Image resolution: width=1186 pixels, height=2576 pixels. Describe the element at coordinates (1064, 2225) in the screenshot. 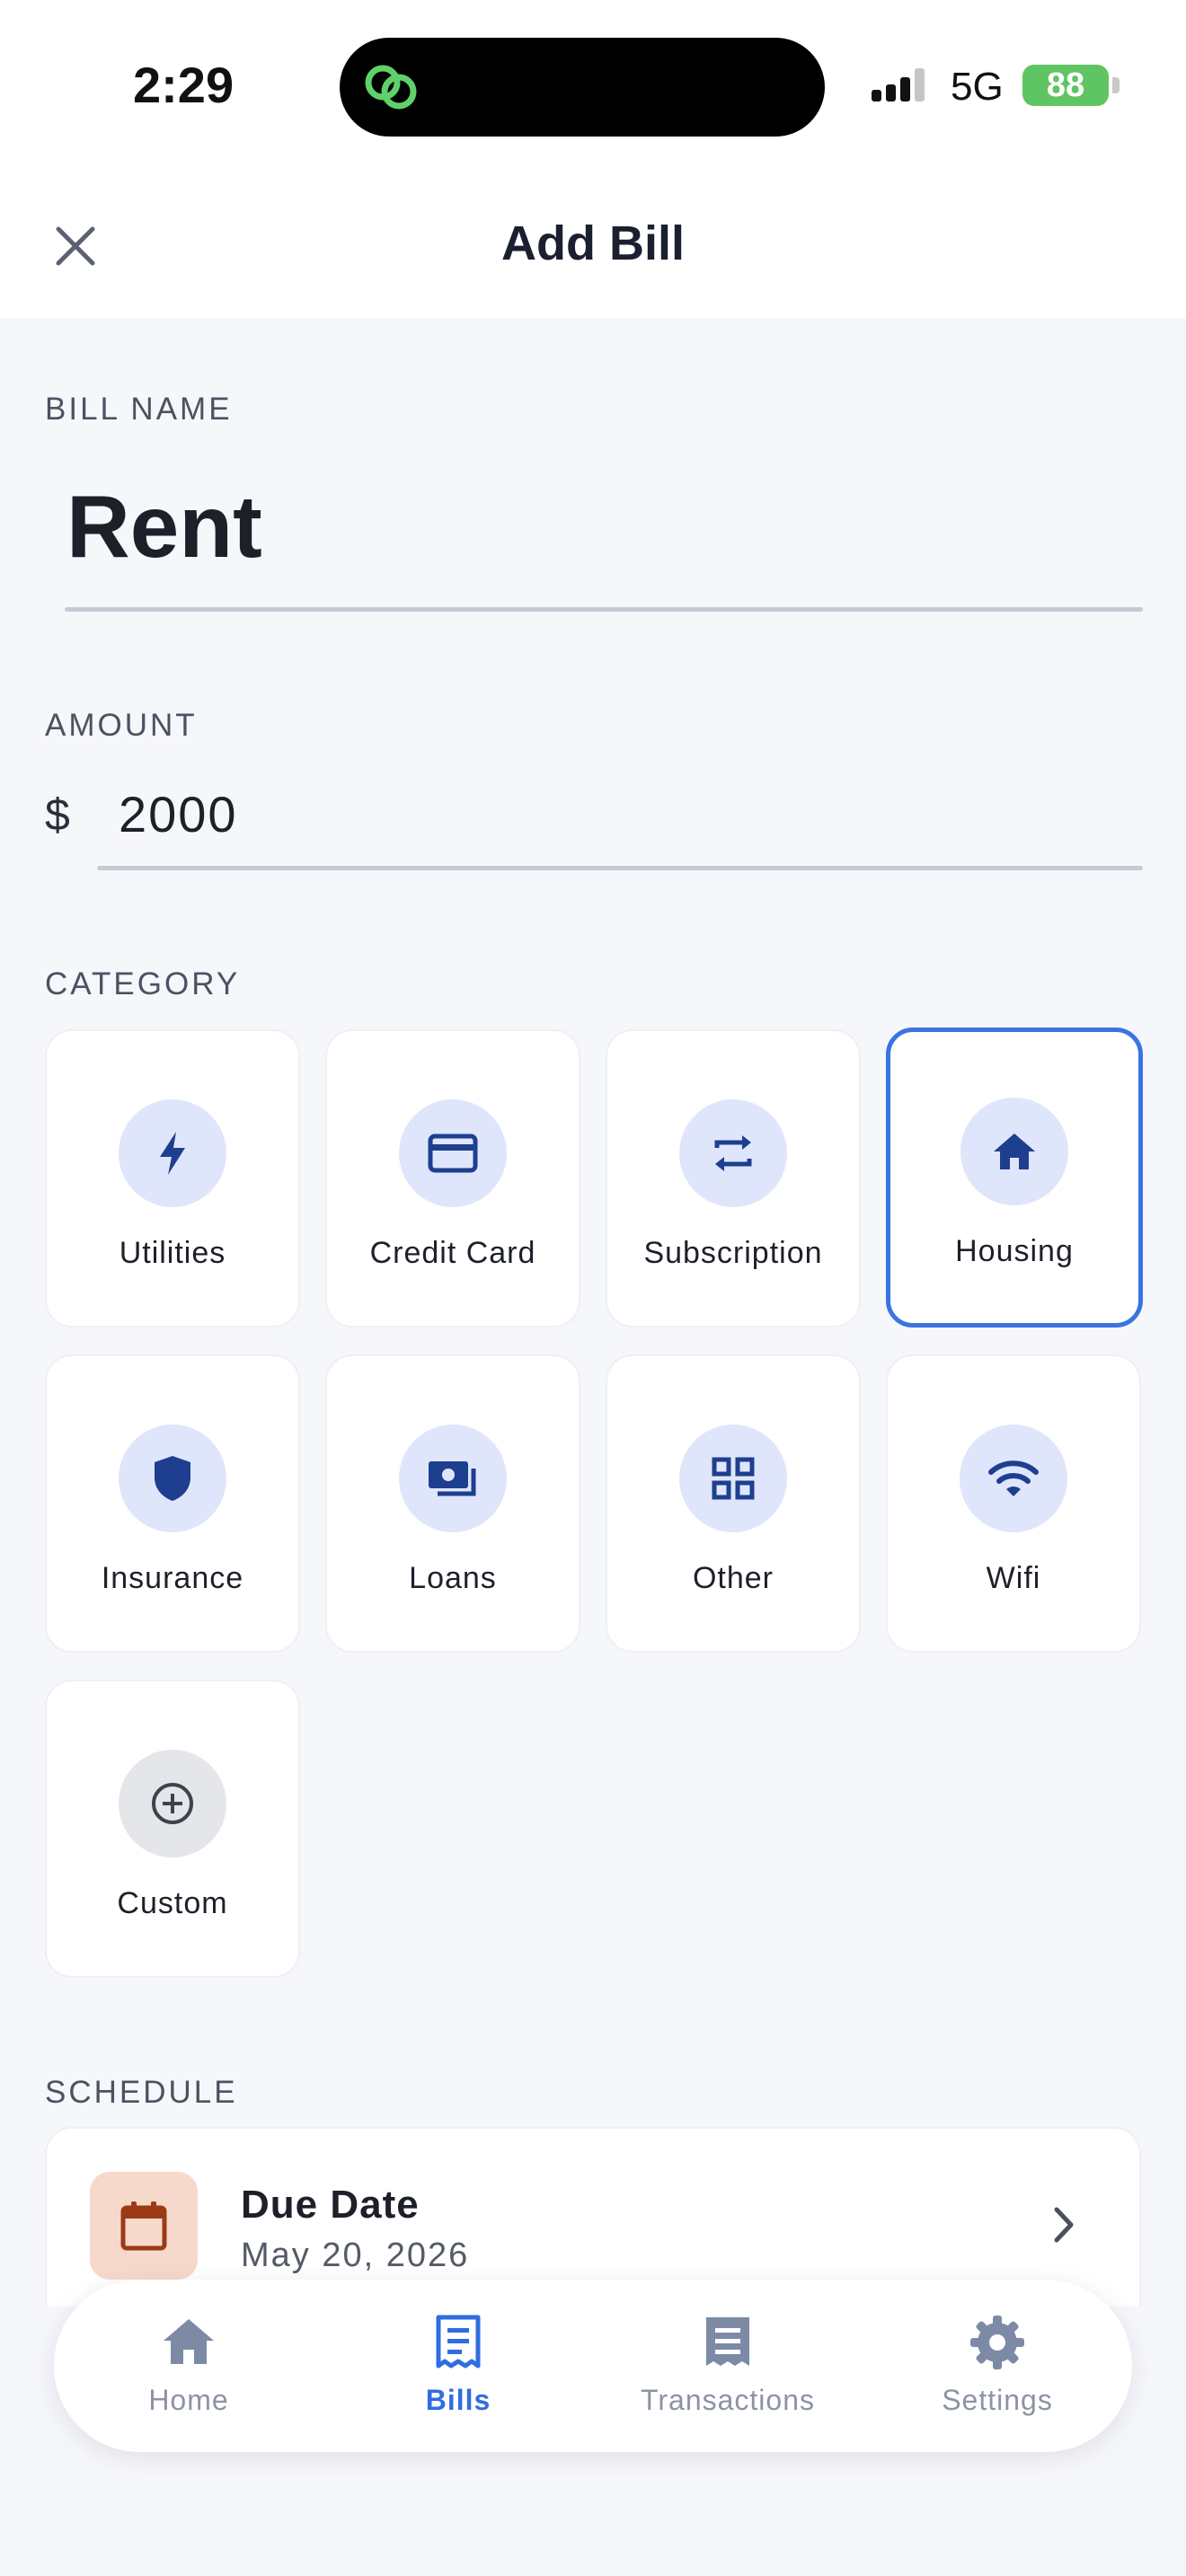

I see `chevron-right-icon` at that location.